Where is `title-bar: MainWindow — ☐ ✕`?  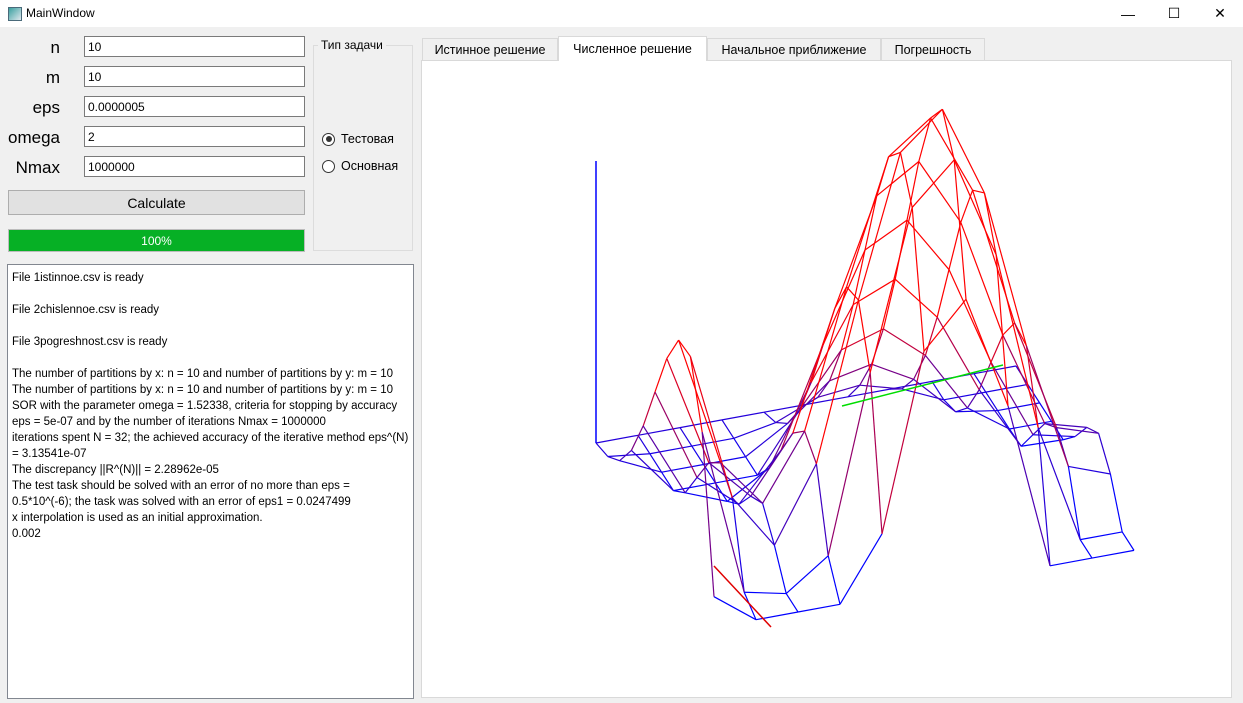 title-bar: MainWindow — ☐ ✕ is located at coordinates (621, 13).